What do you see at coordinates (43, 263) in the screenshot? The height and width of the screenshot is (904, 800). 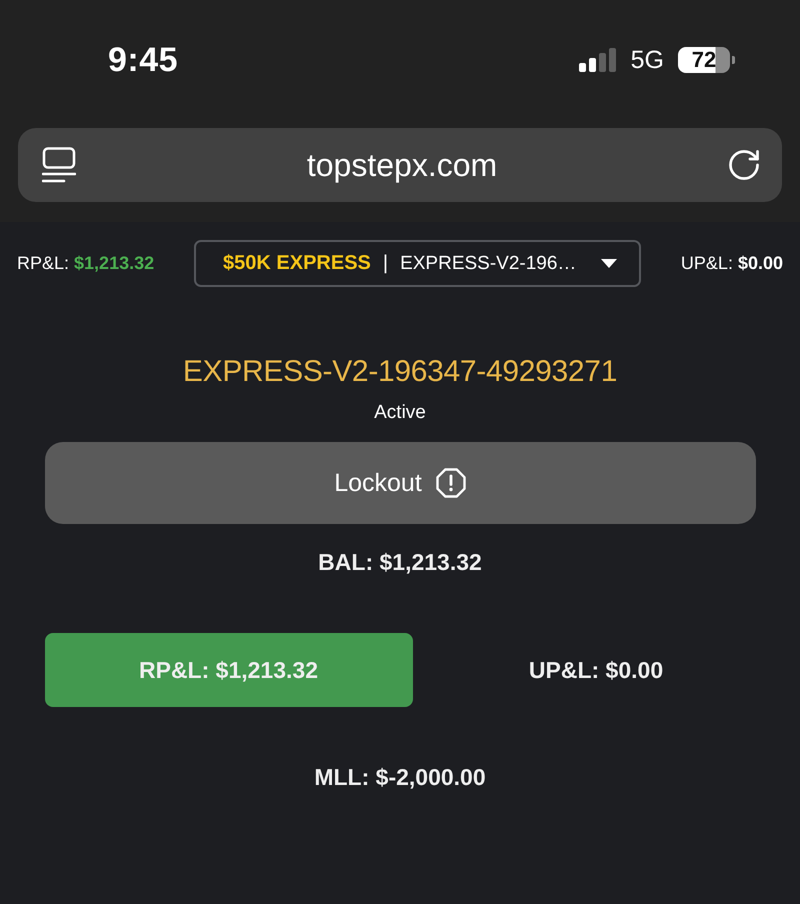 I see `metric-label: RP&L:` at bounding box center [43, 263].